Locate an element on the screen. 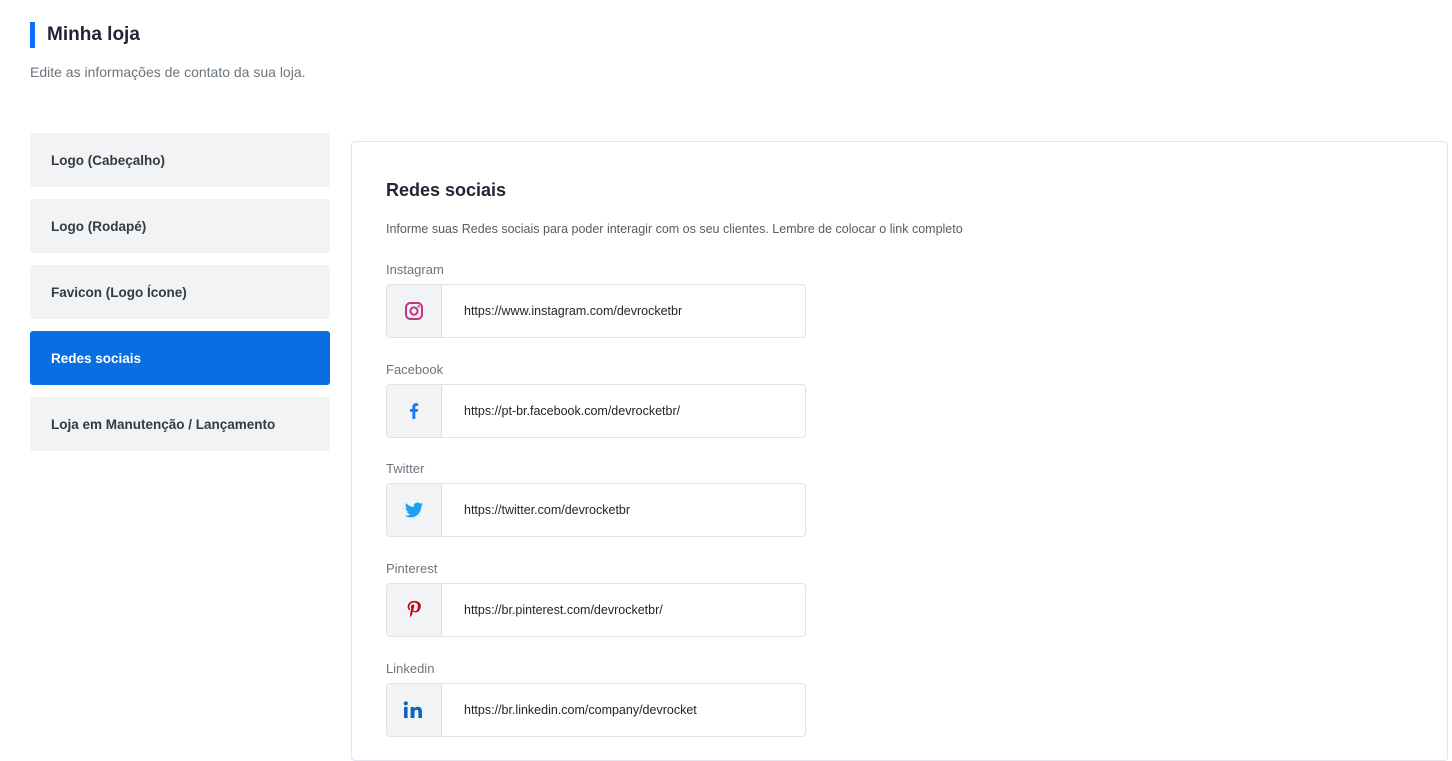 The height and width of the screenshot is (761, 1452). linkedin-icon is located at coordinates (414, 710).